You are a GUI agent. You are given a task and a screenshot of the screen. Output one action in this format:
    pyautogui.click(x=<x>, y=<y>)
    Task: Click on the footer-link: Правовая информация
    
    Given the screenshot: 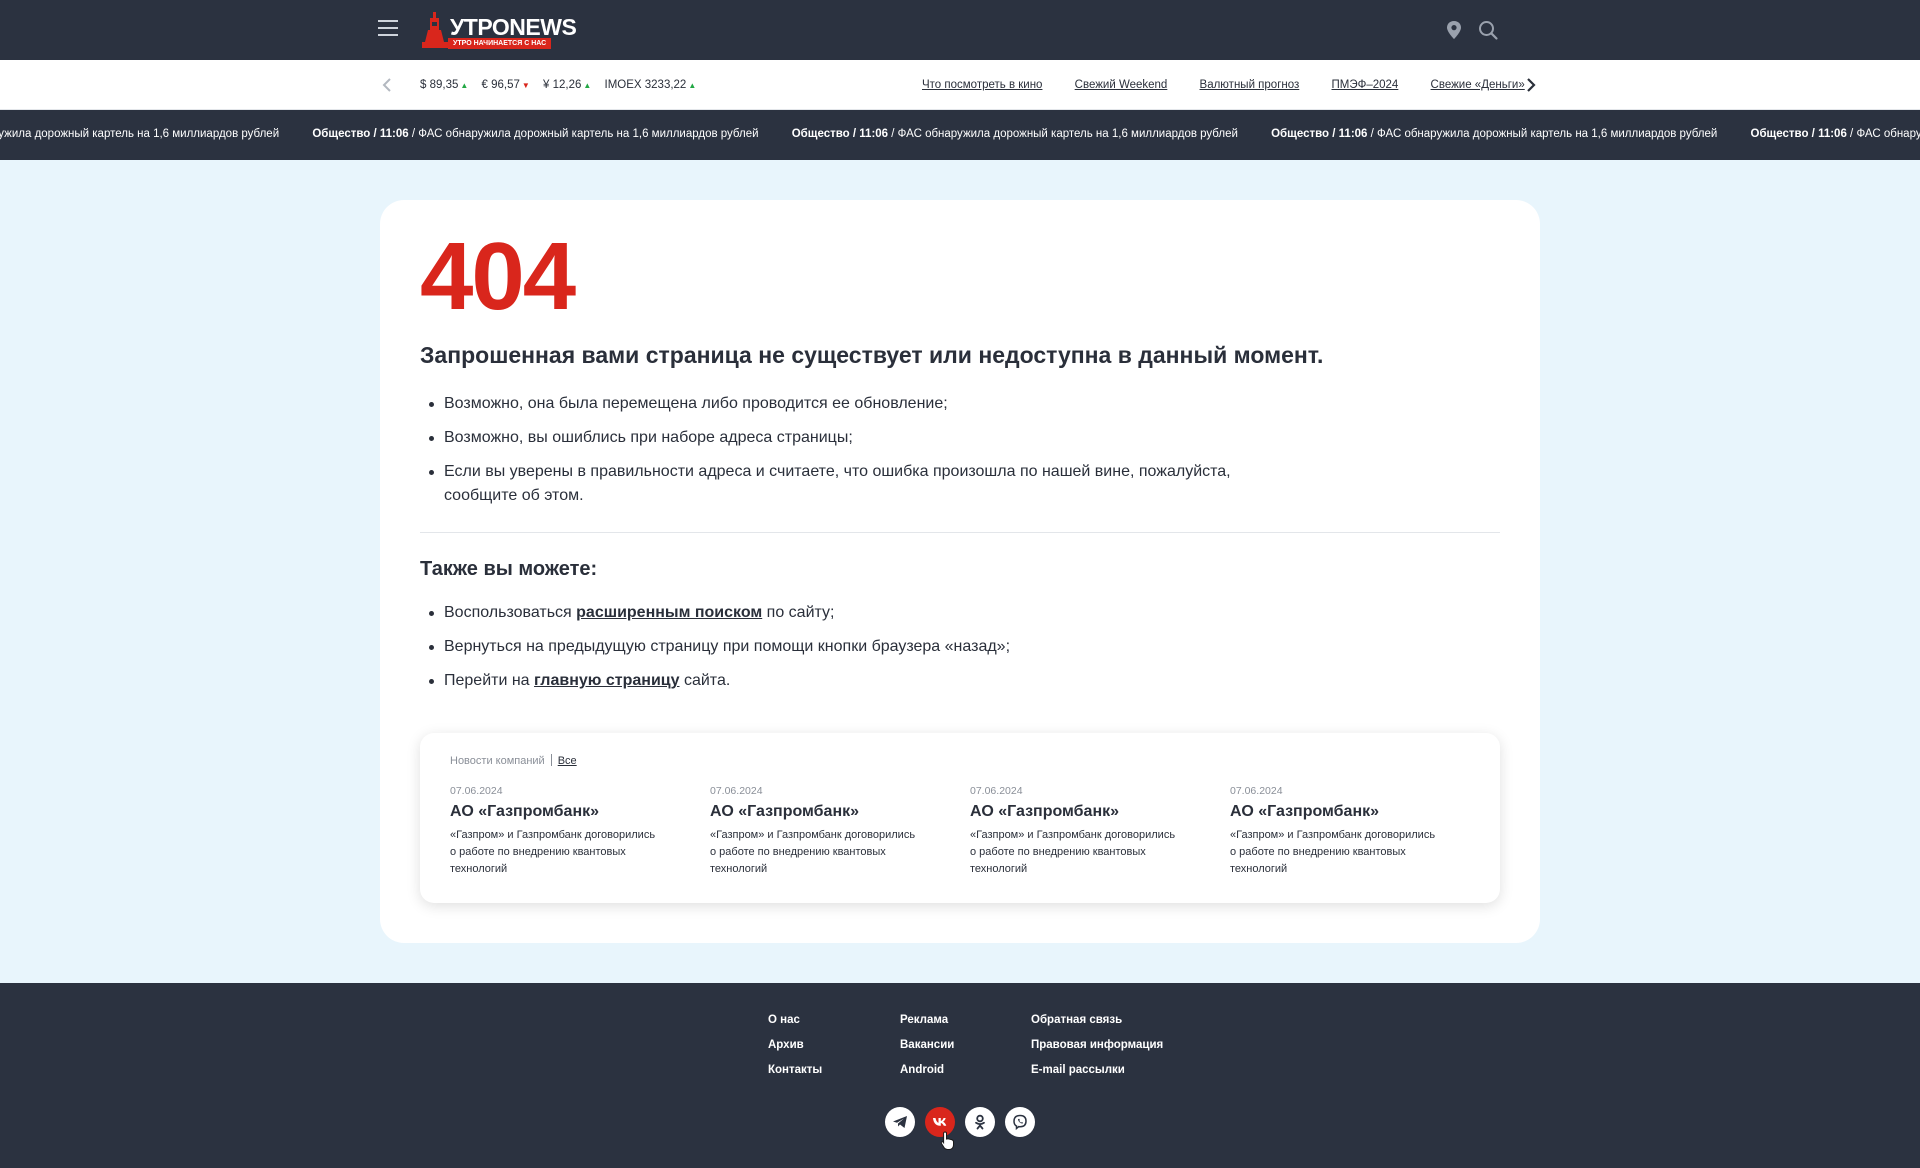 What is the action you would take?
    pyautogui.click(x=1097, y=1045)
    